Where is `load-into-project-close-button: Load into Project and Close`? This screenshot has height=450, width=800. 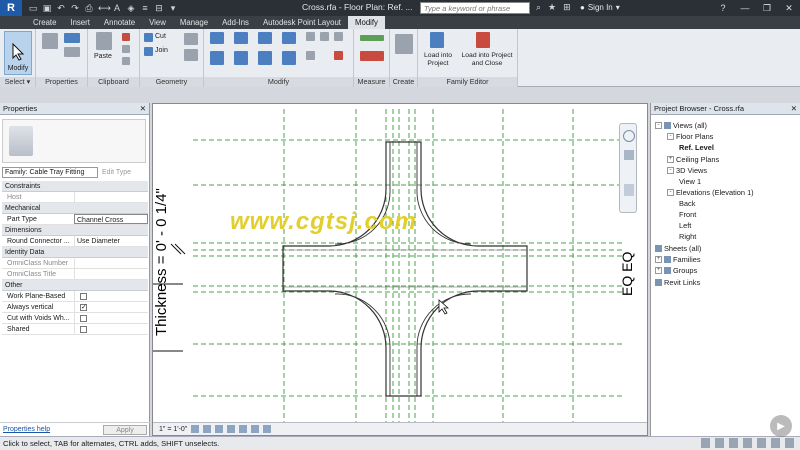
load-into-project-close-button: Load into Project and Close is located at coordinates (487, 60).